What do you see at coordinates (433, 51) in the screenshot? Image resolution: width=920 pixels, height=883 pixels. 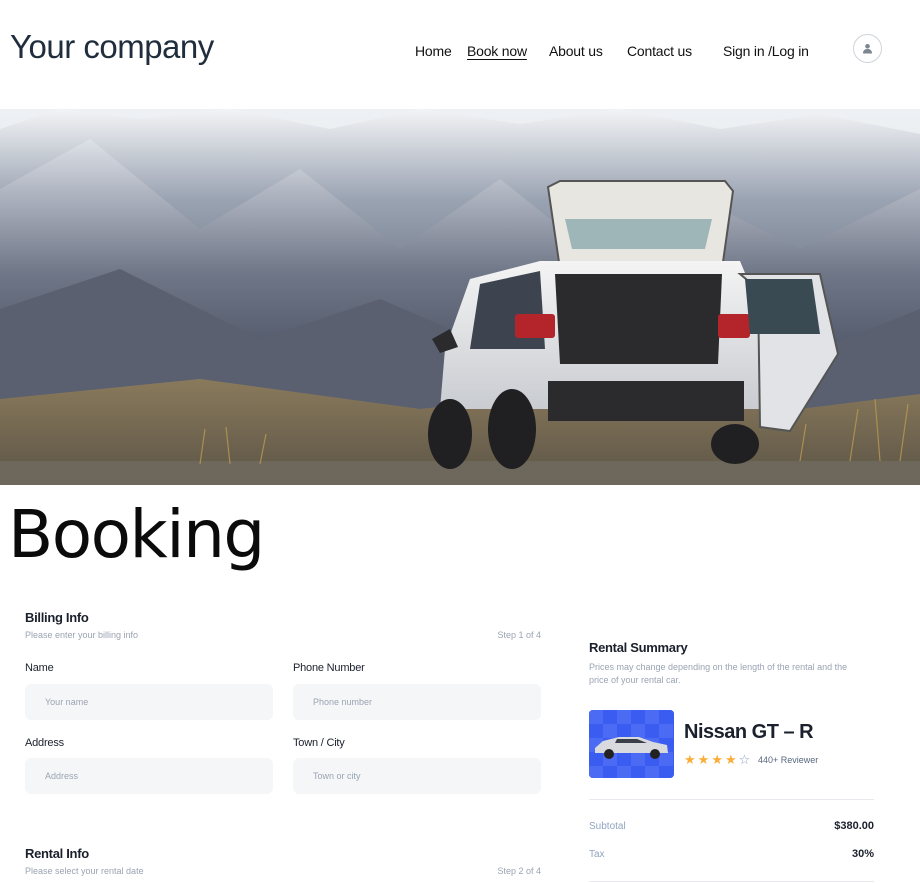 I see `nav-home: Home` at bounding box center [433, 51].